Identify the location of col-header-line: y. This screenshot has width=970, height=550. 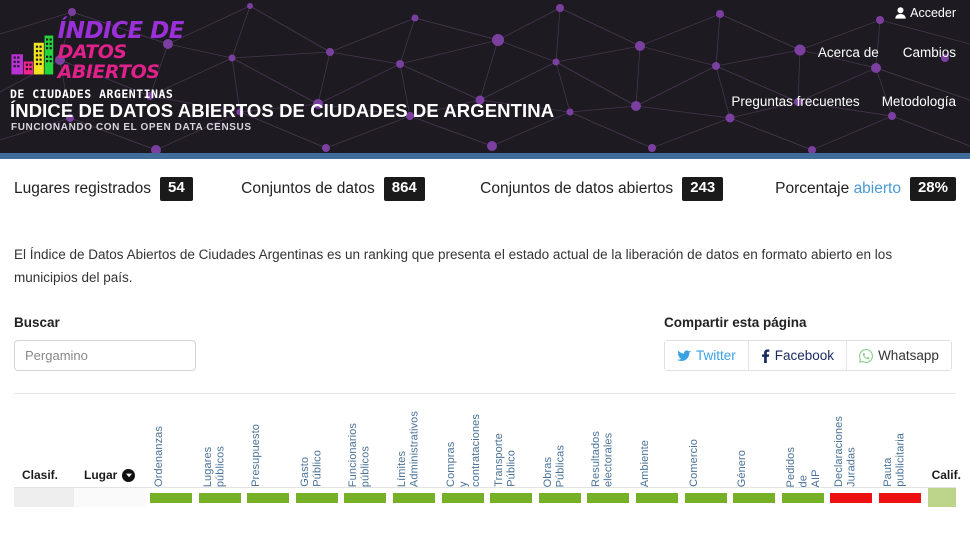
(463, 484).